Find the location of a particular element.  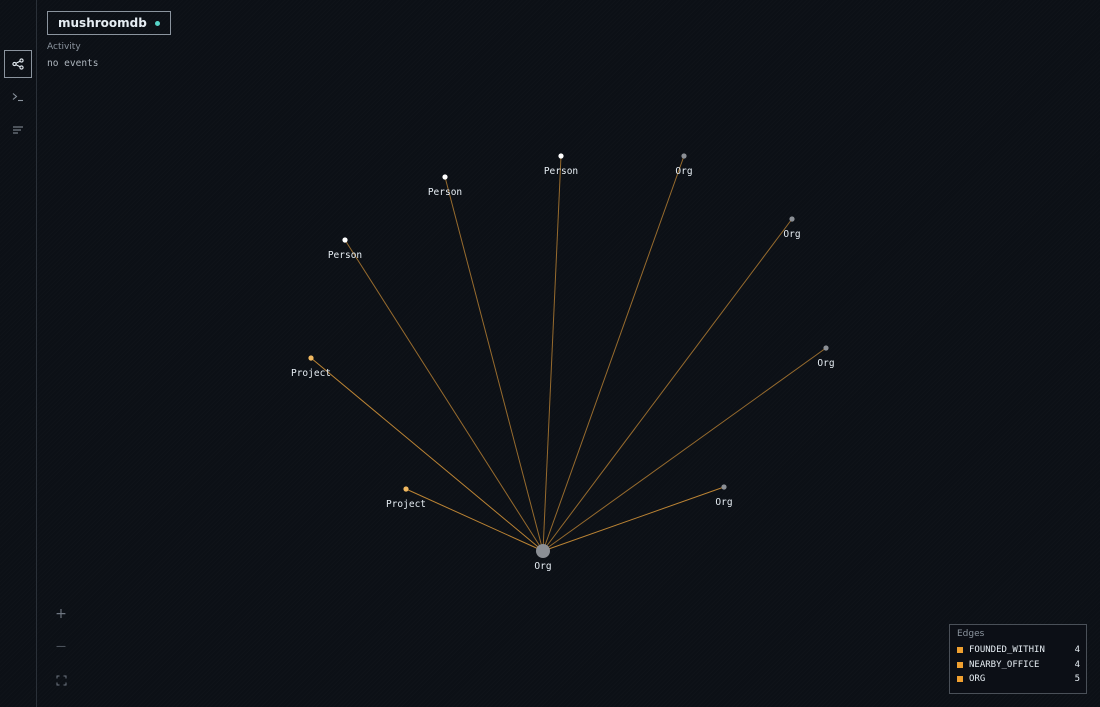

legend-item-count: 5 is located at coordinates (1077, 679).